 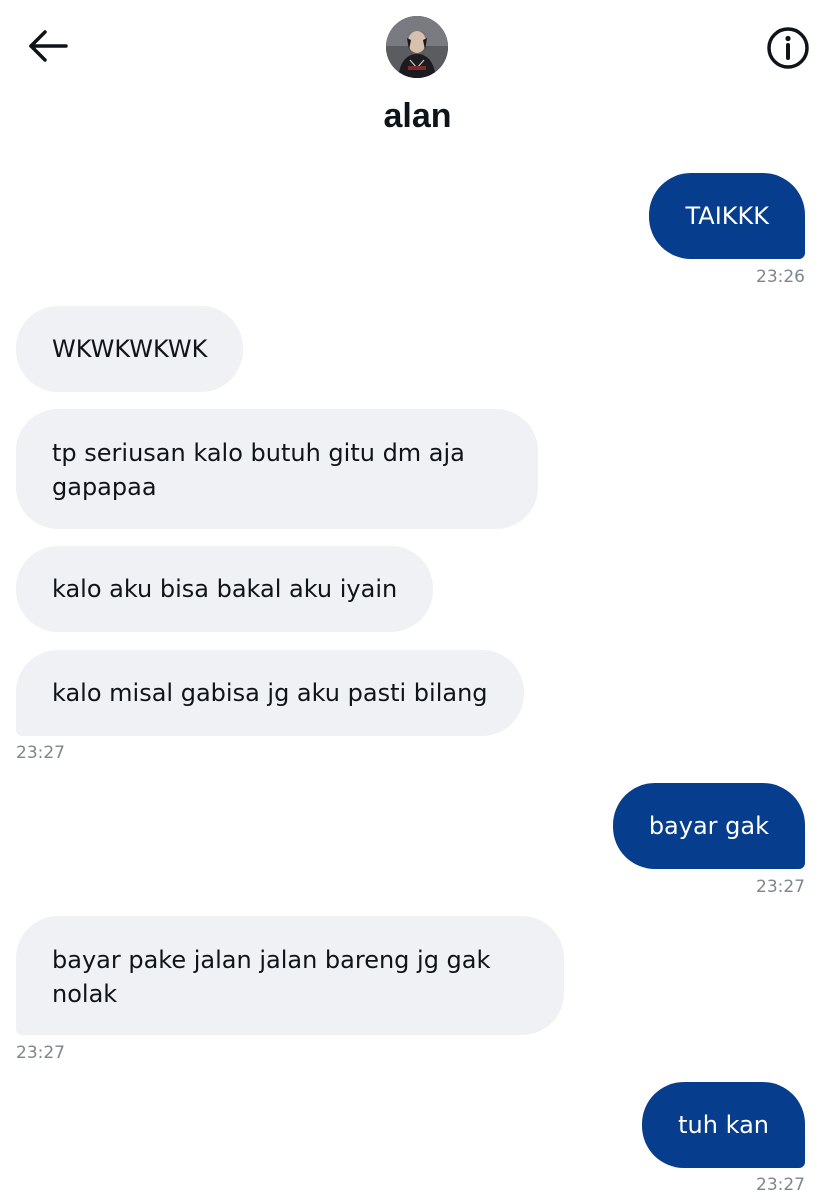 I want to click on outgoing-message: tuh kan, so click(x=723, y=1125).